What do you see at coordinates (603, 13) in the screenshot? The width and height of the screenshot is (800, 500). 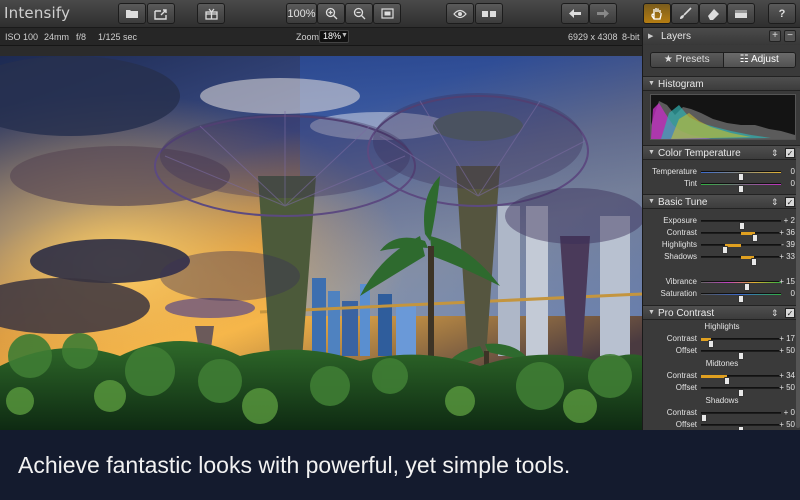 I see `redo-button` at bounding box center [603, 13].